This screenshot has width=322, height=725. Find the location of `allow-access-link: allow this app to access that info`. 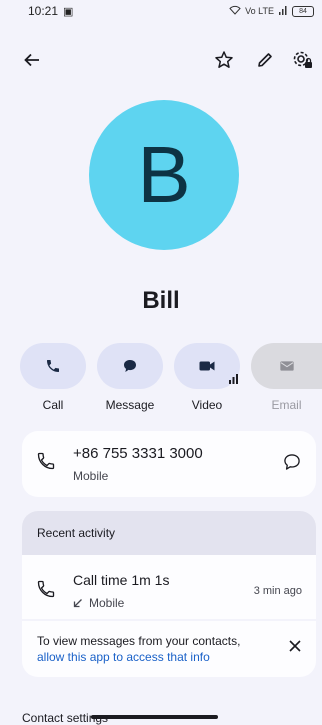

allow-access-link: allow this app to access that info is located at coordinates (138, 657).